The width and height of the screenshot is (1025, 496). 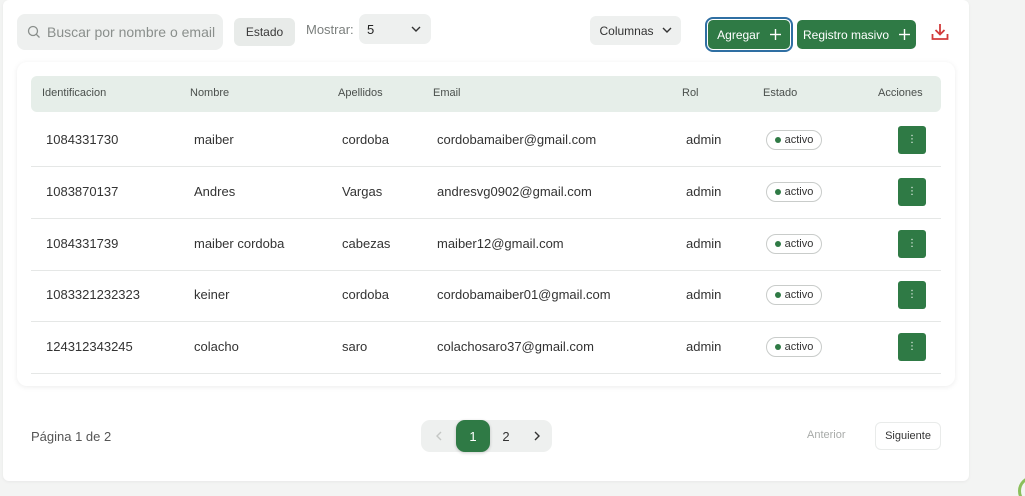 I want to click on cell-email: colachosaro37@gmail.com, so click(x=515, y=346).